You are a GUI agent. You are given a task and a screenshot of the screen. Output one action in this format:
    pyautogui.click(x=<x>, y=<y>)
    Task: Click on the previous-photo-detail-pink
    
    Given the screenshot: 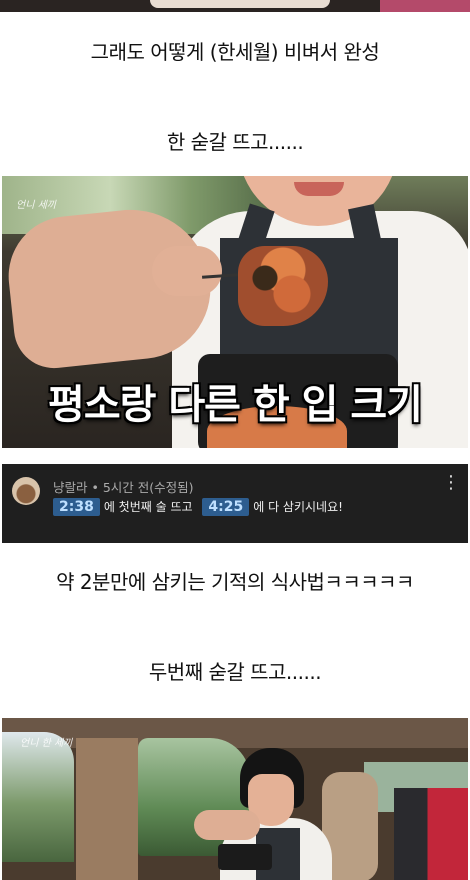 What is the action you would take?
    pyautogui.click(x=425, y=6)
    